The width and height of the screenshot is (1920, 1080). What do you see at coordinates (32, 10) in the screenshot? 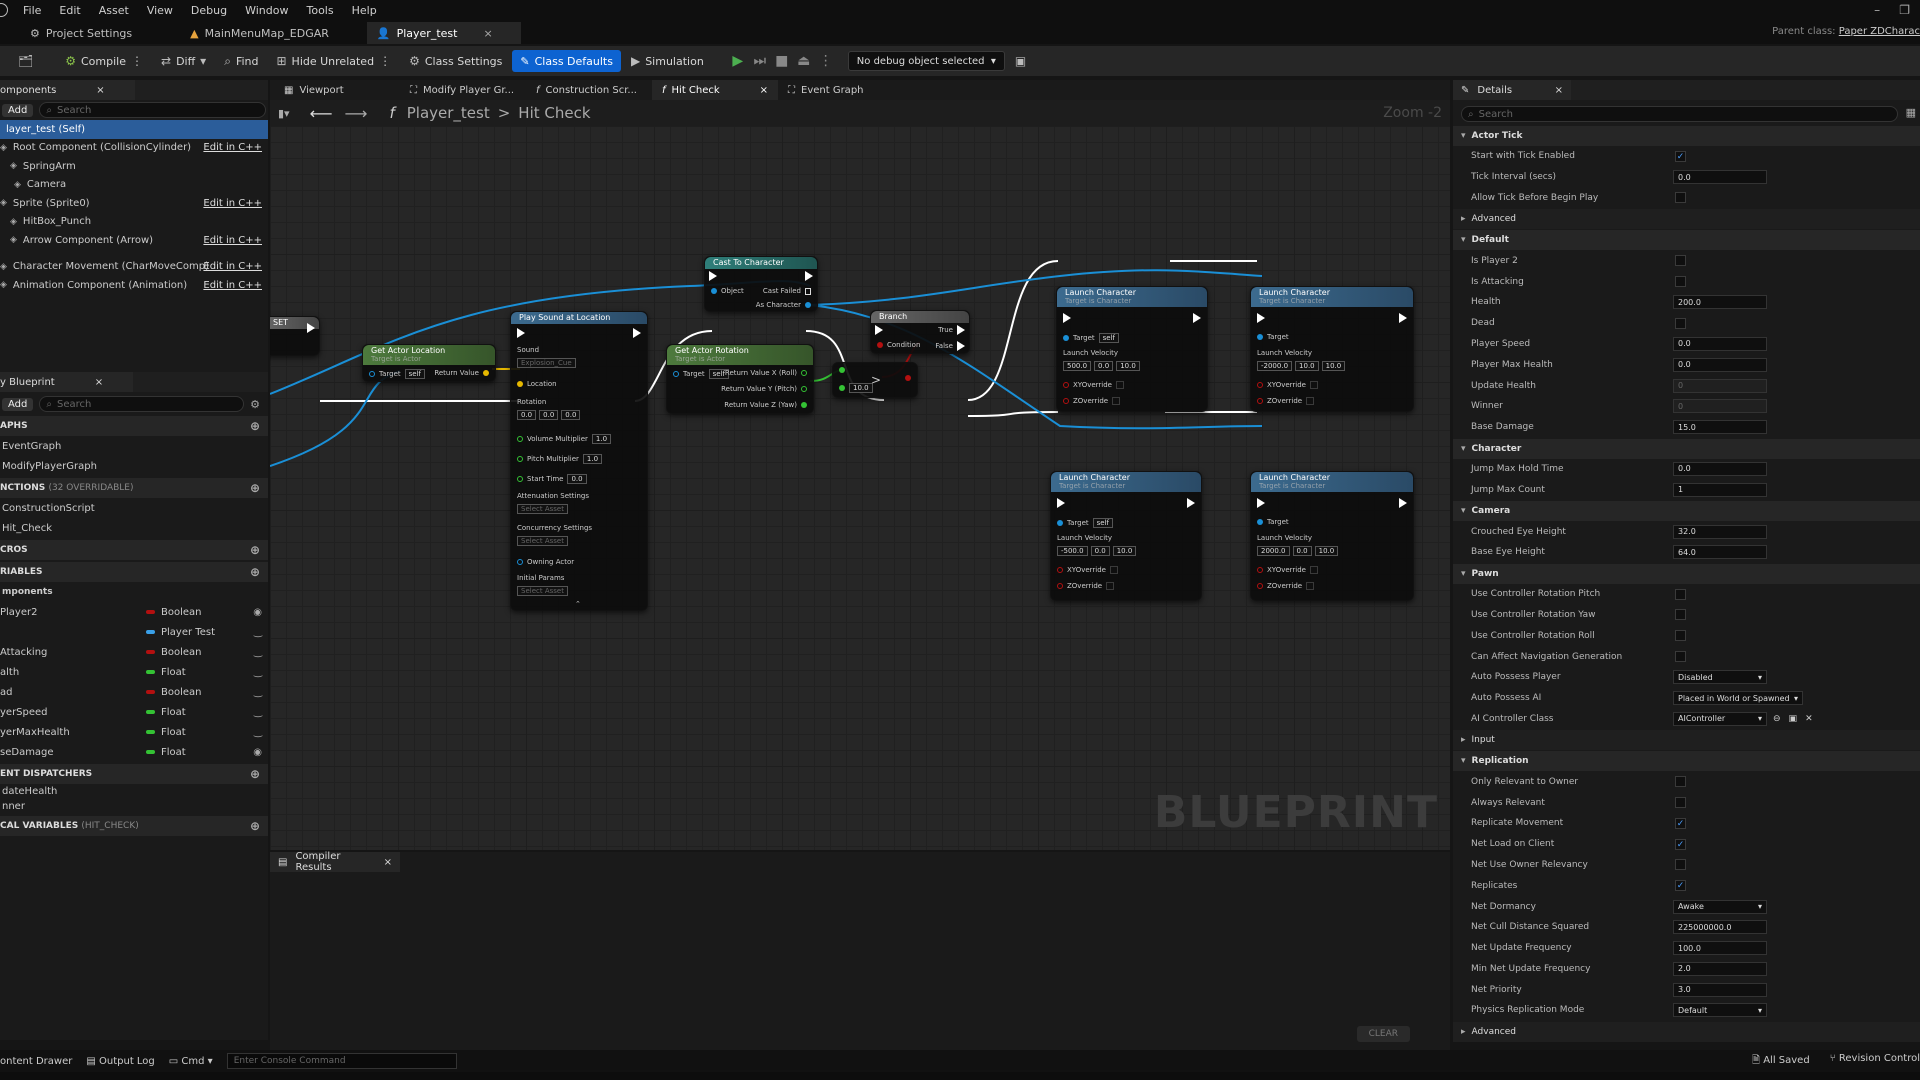
I see `menu-file: File` at bounding box center [32, 10].